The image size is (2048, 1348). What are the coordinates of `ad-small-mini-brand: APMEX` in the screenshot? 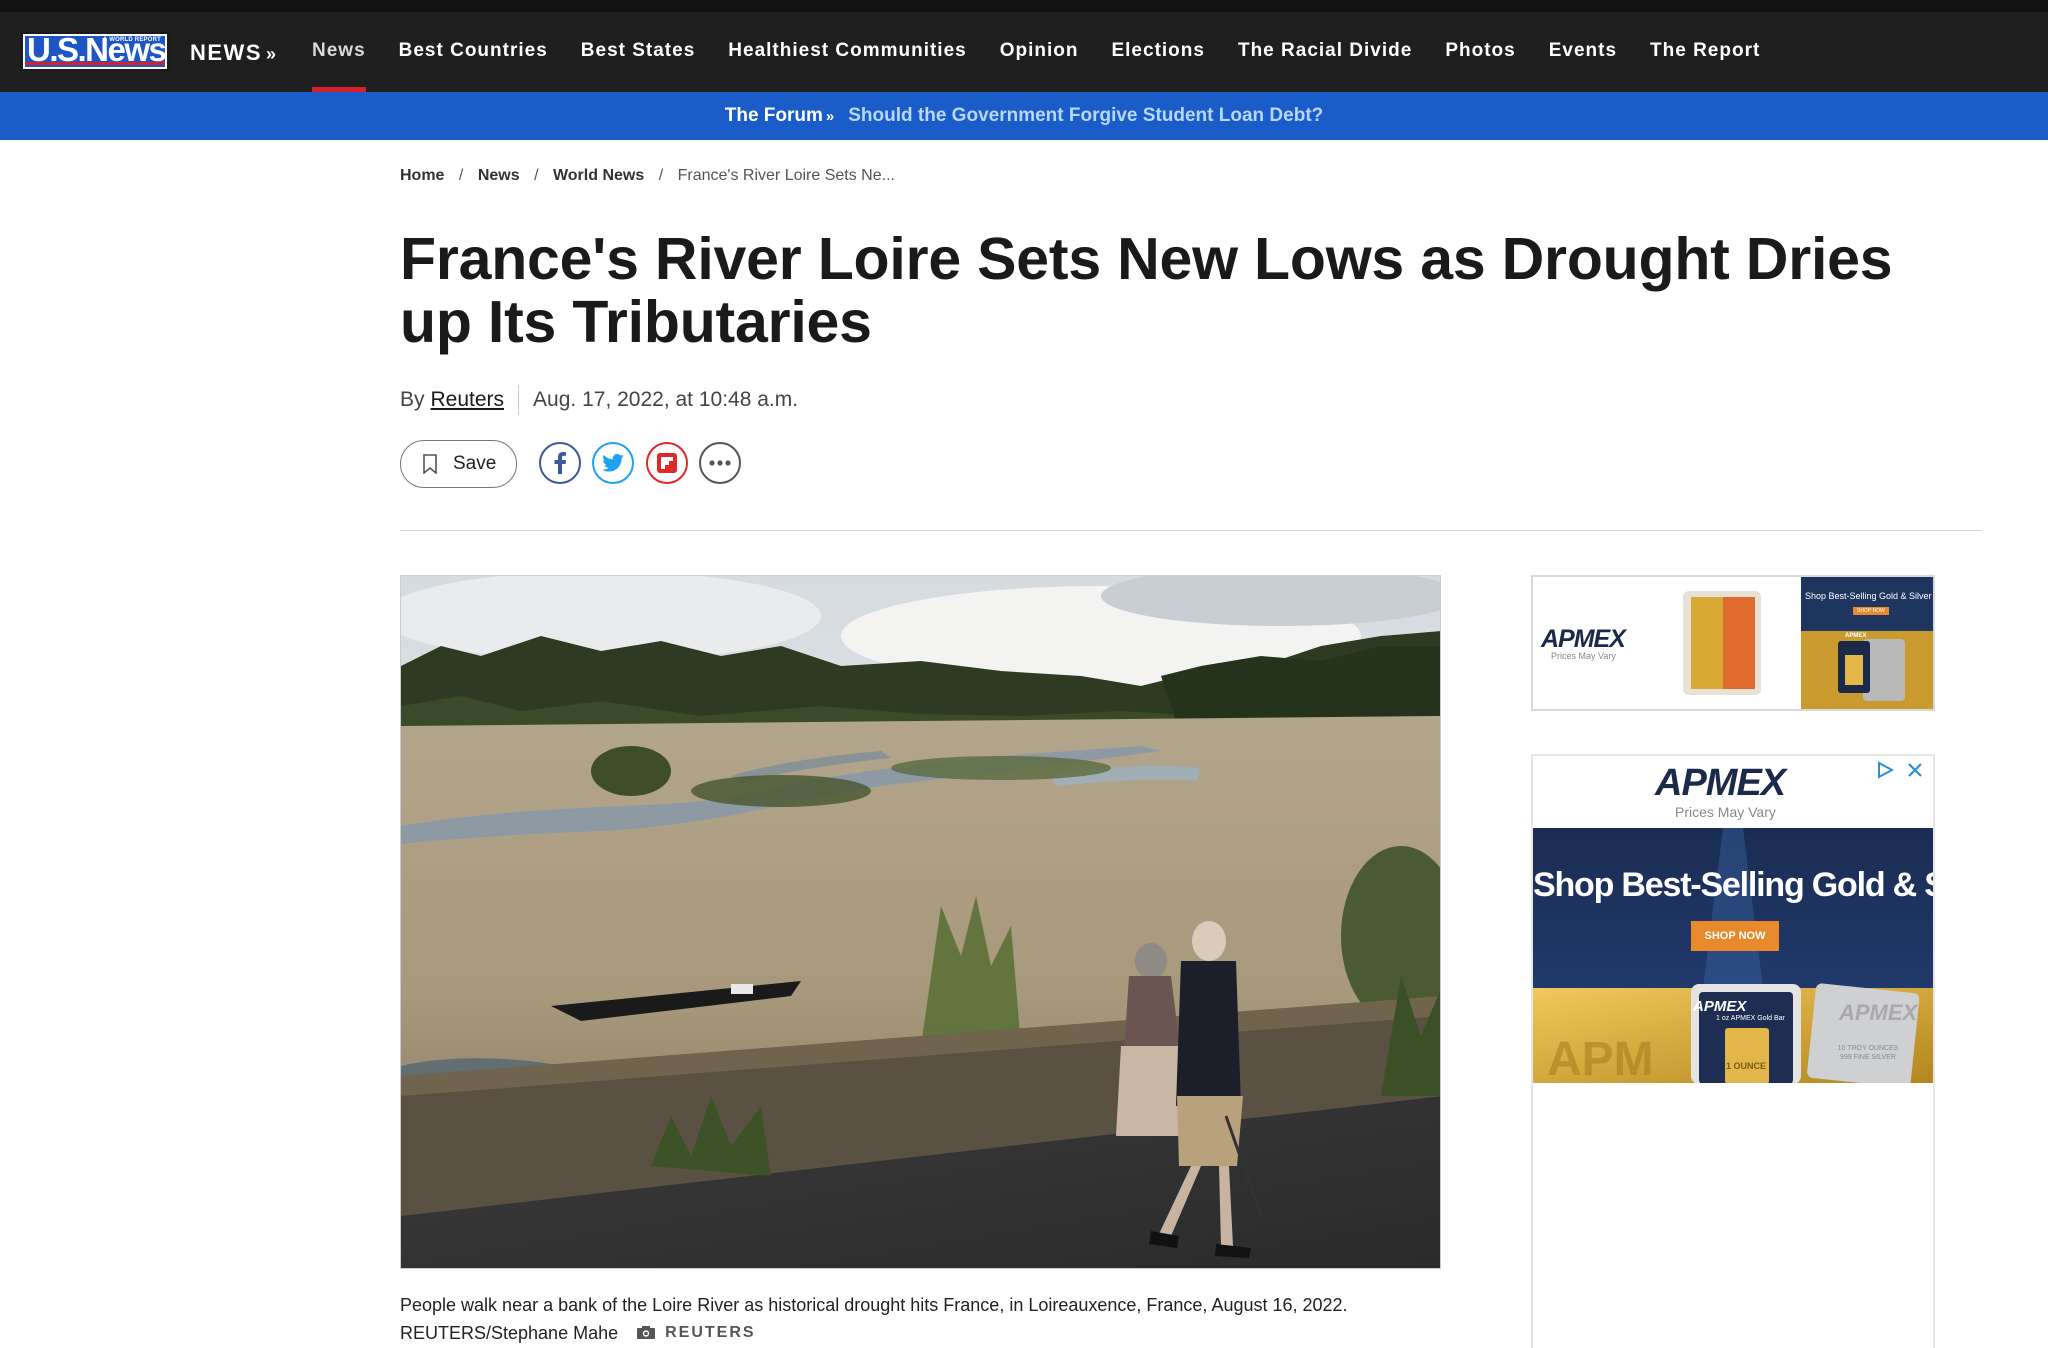 It's located at (1856, 636).